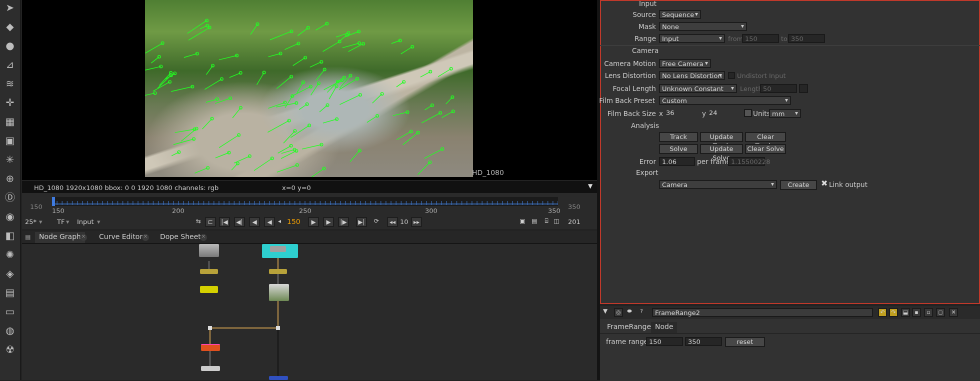  Describe the element at coordinates (313, 222) in the screenshot. I see `play-forward-button: ▶` at that location.